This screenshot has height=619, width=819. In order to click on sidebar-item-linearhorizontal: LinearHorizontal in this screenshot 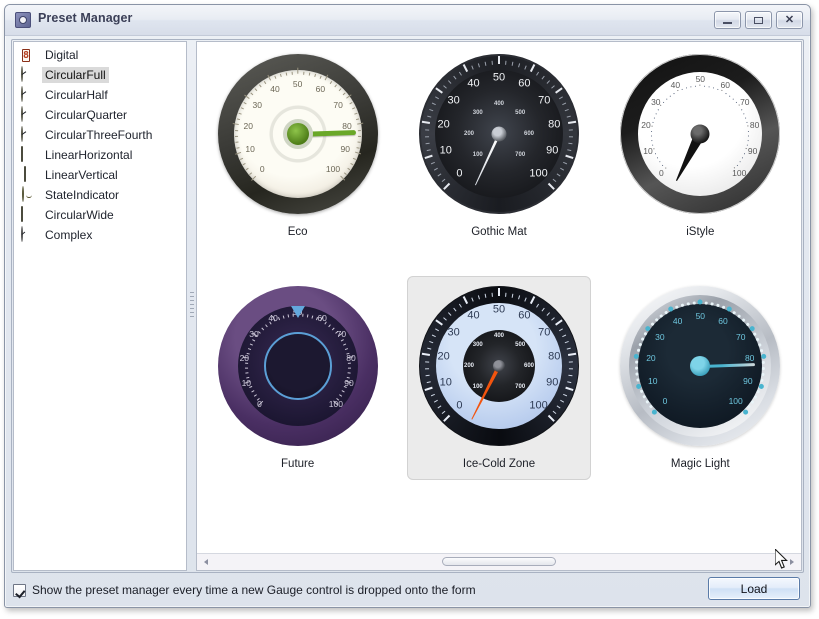, I will do `click(100, 155)`.